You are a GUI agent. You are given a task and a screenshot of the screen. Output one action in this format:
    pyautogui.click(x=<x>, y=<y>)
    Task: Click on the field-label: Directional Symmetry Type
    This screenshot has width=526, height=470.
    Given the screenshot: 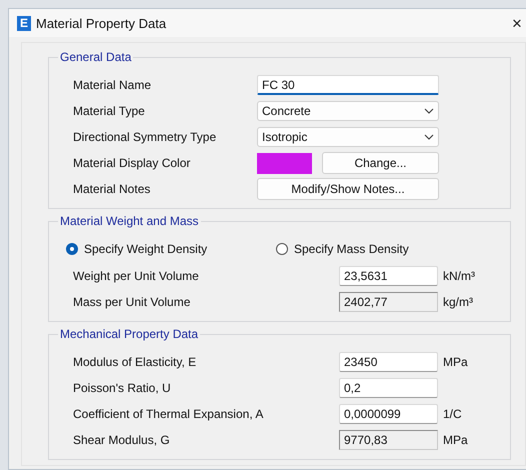 What is the action you would take?
    pyautogui.click(x=145, y=137)
    